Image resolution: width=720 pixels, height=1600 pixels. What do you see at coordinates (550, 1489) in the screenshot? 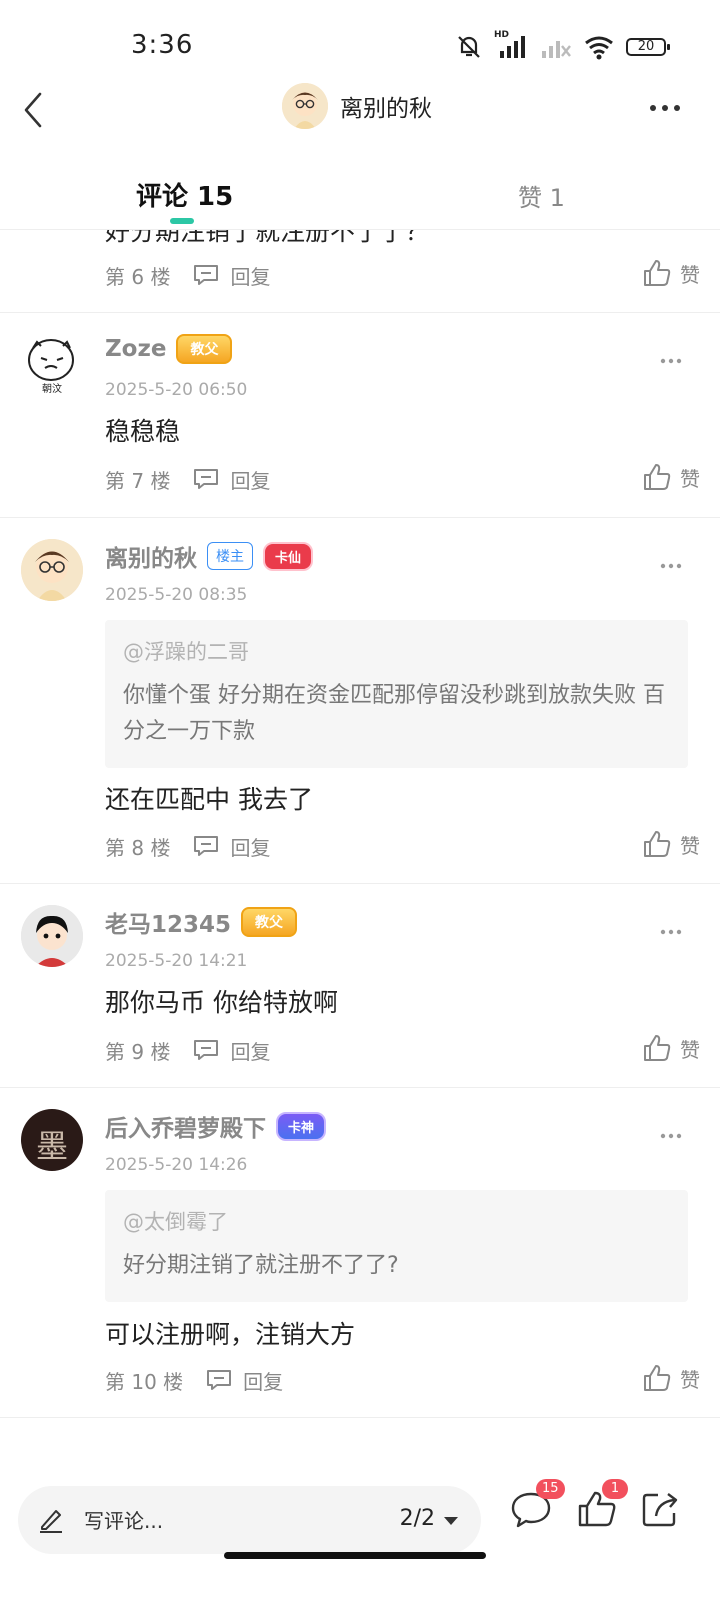
I see `comment-count-badge: 15` at bounding box center [550, 1489].